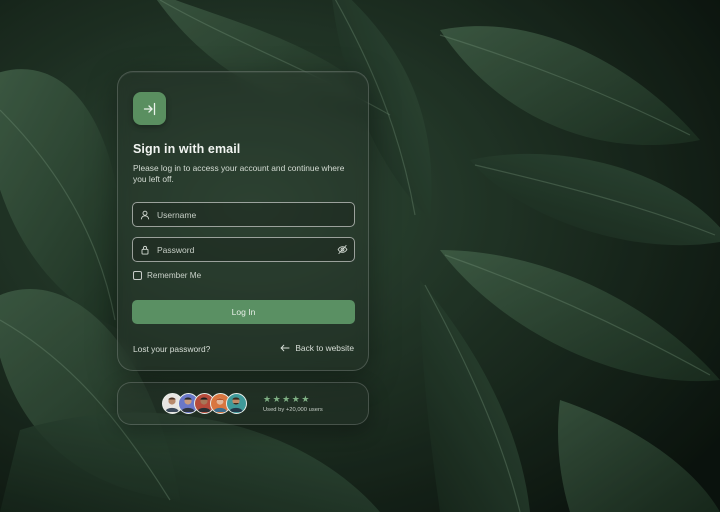 The height and width of the screenshot is (512, 720). I want to click on social-proof-card: ★ ★ ★ ★ ★ Used by +20,000 users, so click(243, 403).